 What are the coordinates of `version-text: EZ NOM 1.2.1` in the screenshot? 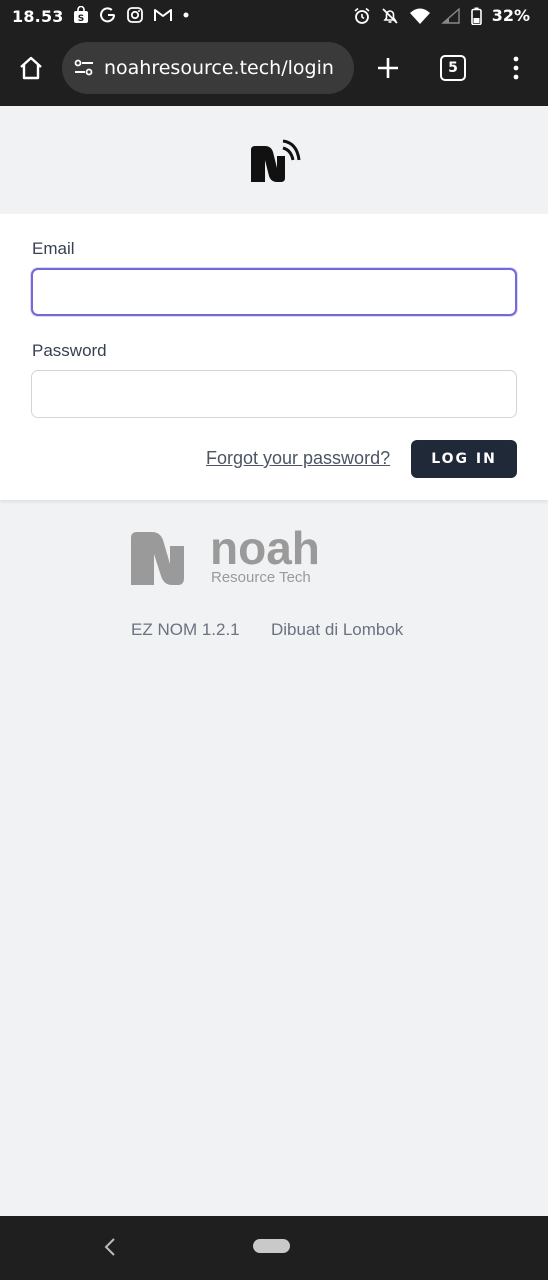 It's located at (185, 629).